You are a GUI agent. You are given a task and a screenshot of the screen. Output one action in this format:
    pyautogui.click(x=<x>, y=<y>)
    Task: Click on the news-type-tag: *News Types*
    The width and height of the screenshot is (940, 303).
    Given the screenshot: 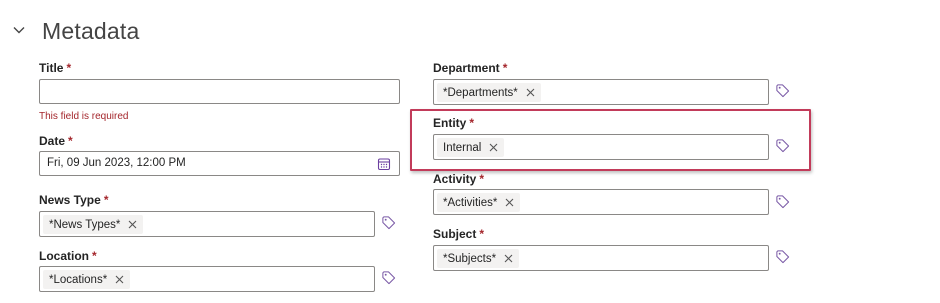 What is the action you would take?
    pyautogui.click(x=93, y=224)
    